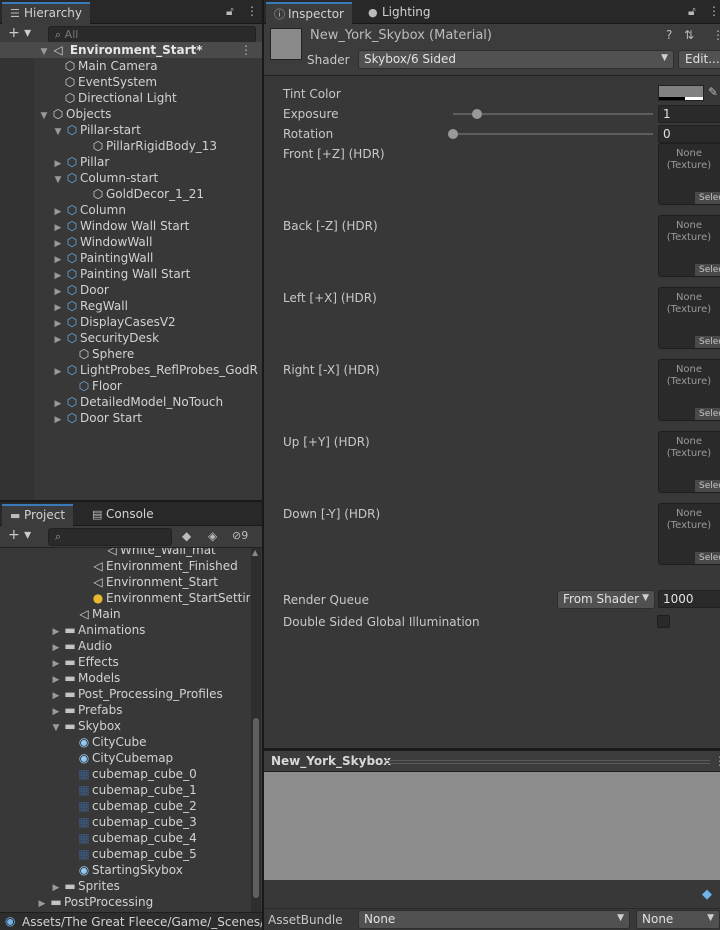 This screenshot has width=720, height=930. I want to click on project-item: ◉ CityCube, so click(125, 742).